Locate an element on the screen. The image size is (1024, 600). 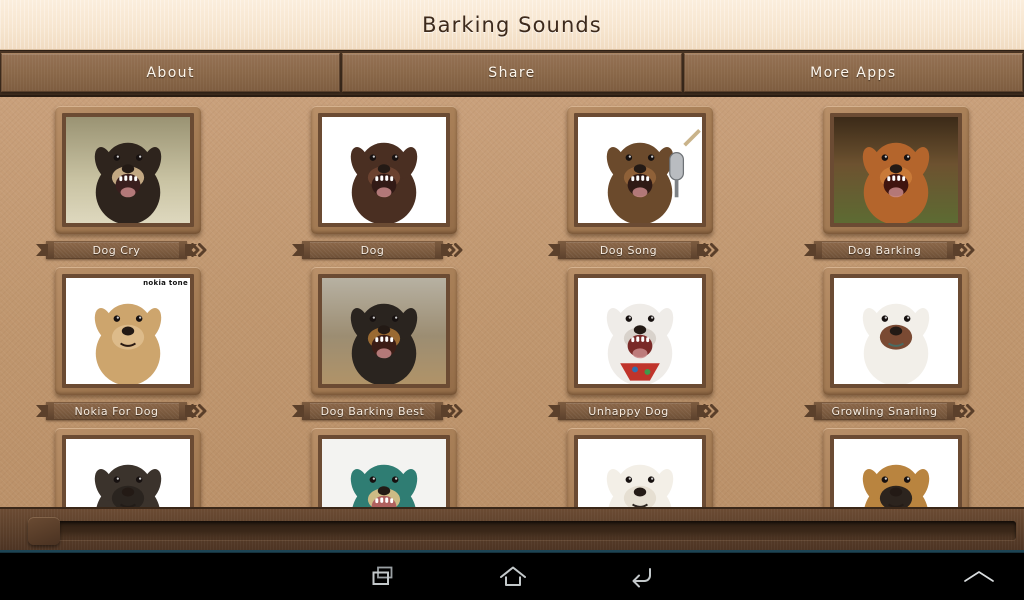
ribbon-banner: Dog Barking is located at coordinates (884, 250).